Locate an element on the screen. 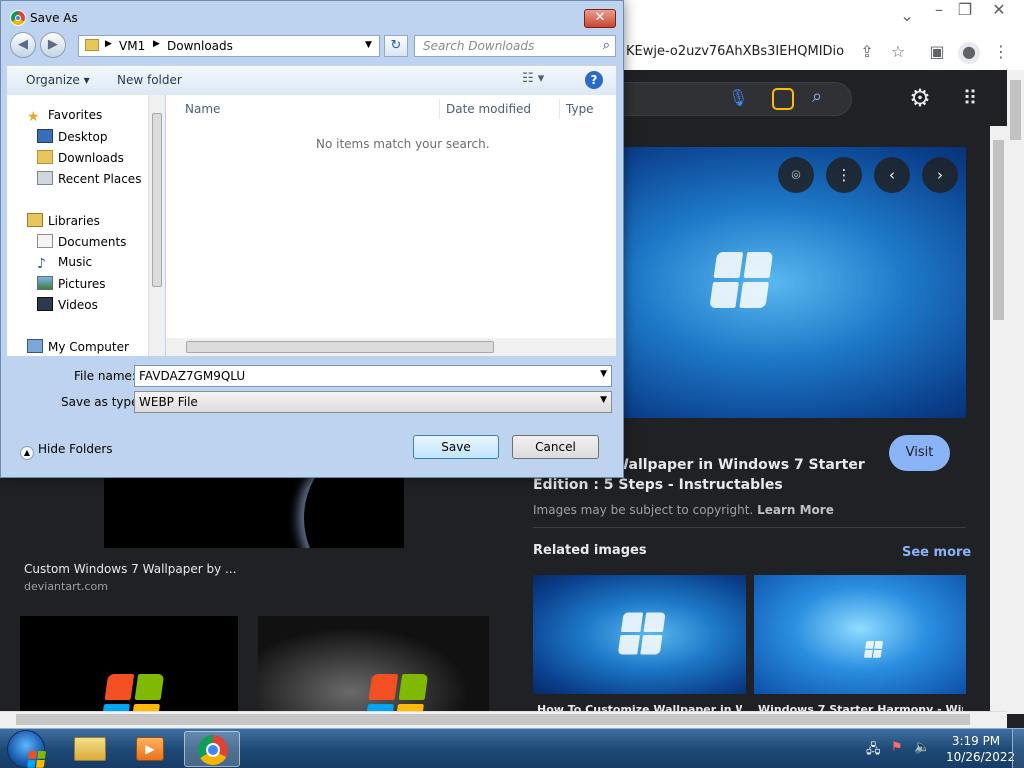 This screenshot has height=768, width=1024. organize-button: Organize ▾ is located at coordinates (58, 80).